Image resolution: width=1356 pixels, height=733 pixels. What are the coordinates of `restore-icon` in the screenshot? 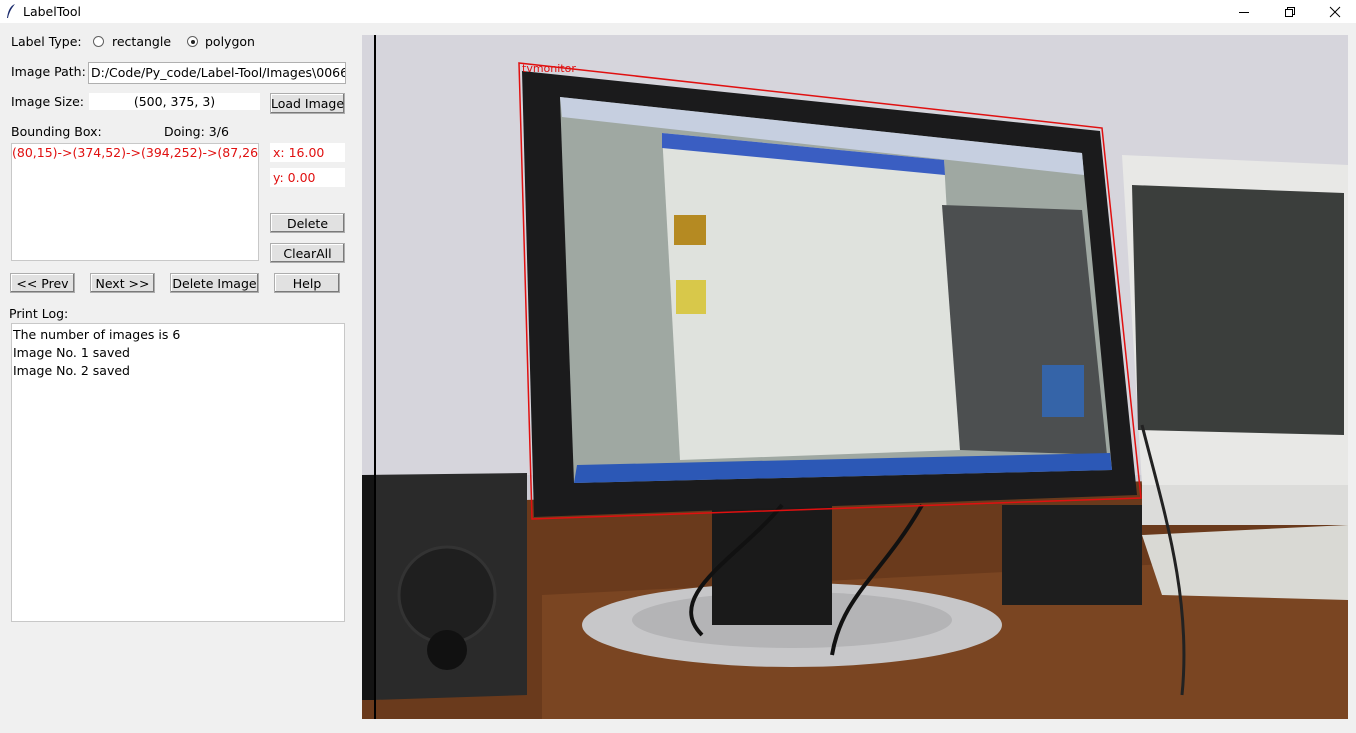 It's located at (1290, 11).